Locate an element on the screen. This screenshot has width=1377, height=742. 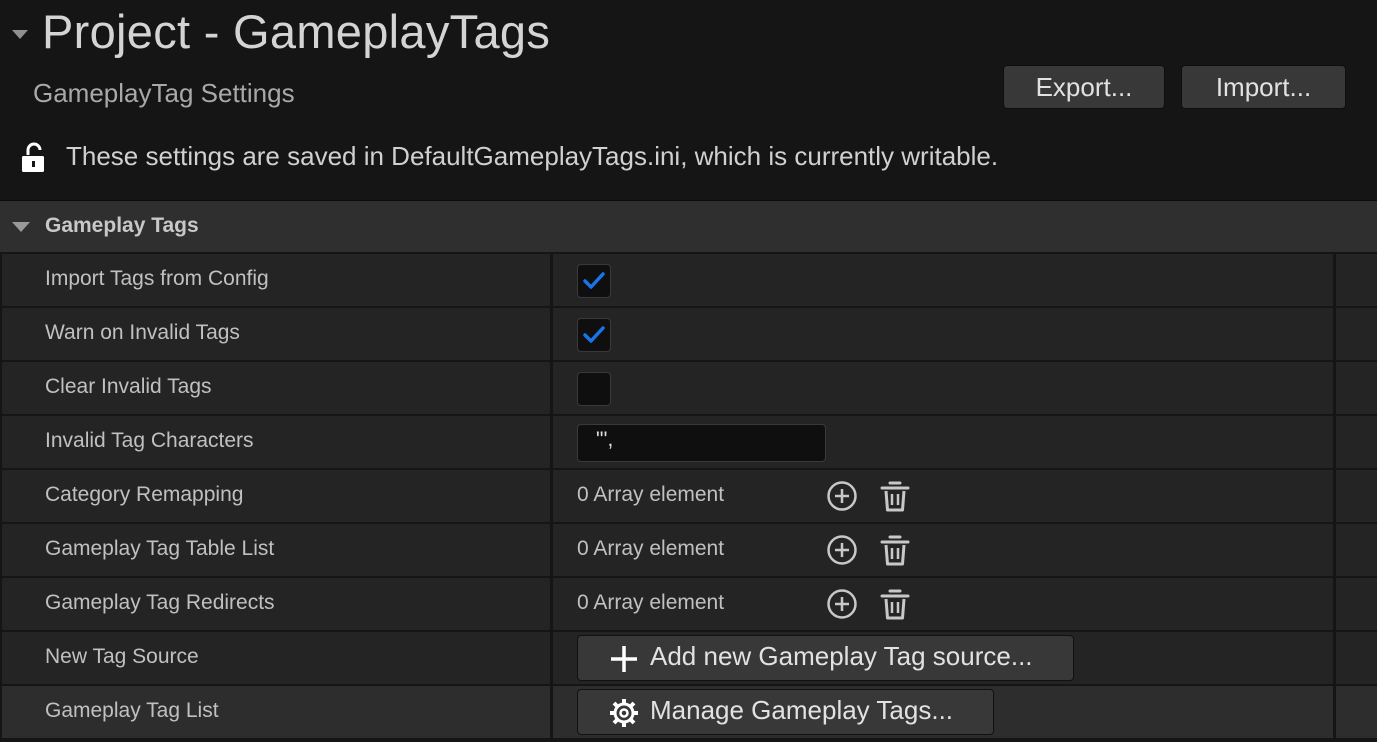
property-row-table-list: Gameplay Tag Table List 0 Array element is located at coordinates (688, 549).